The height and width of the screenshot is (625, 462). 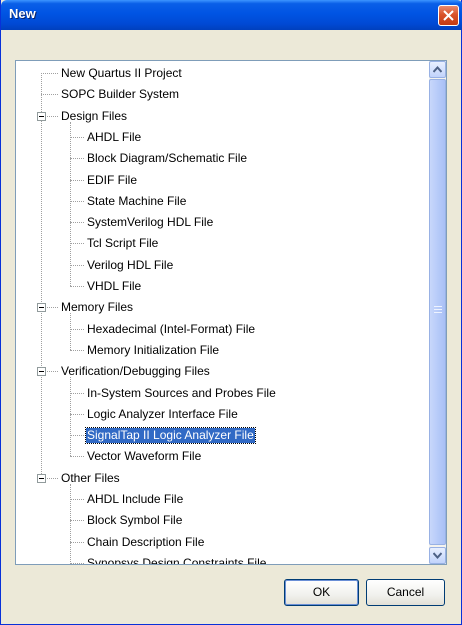 I want to click on tree-item: SignalTap II Logic Analyzer File, so click(x=222, y=435).